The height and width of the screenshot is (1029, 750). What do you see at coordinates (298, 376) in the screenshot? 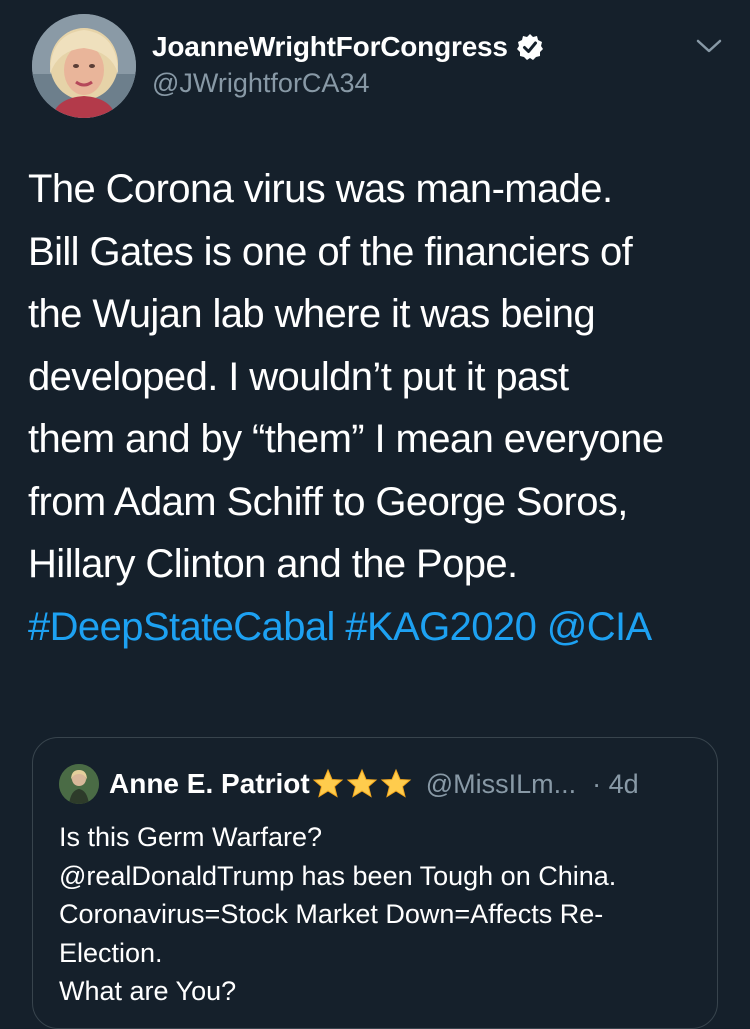
I see `tweet-line: developed. I wouldn’t put it past` at bounding box center [298, 376].